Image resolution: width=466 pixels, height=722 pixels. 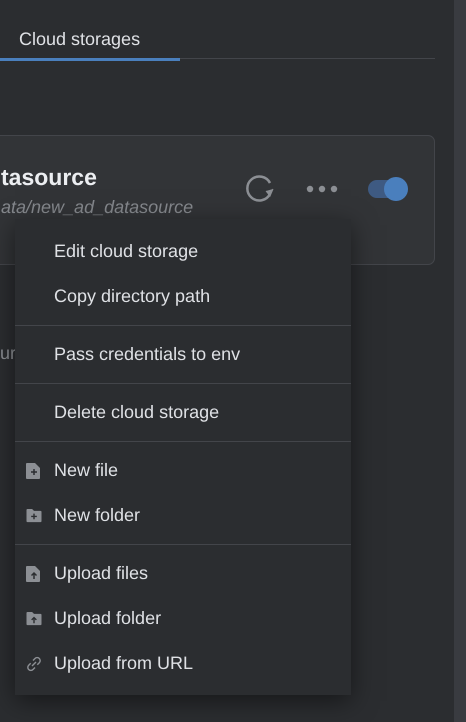 What do you see at coordinates (322, 189) in the screenshot?
I see `more-icon` at bounding box center [322, 189].